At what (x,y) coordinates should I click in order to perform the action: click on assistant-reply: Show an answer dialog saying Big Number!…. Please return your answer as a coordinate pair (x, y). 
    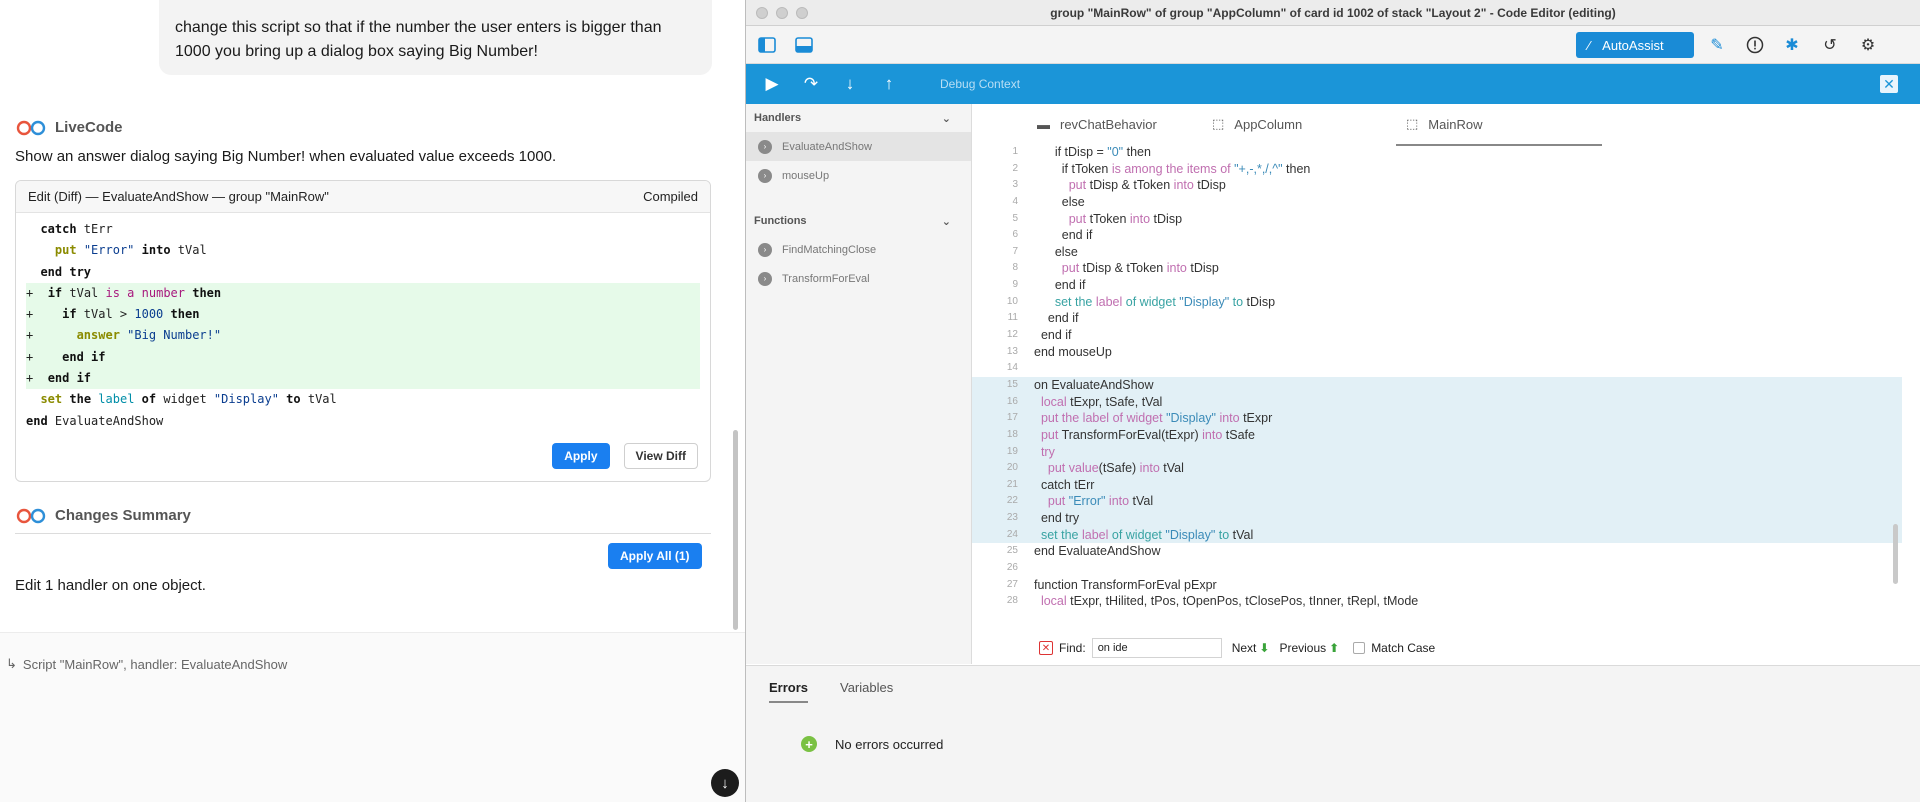
    Looking at the image, I should click on (286, 156).